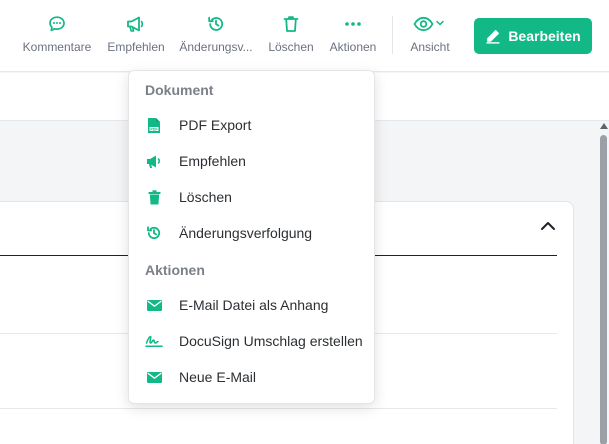 The height and width of the screenshot is (444, 609). Describe the element at coordinates (278, 408) in the screenshot. I see `row-divider` at that location.